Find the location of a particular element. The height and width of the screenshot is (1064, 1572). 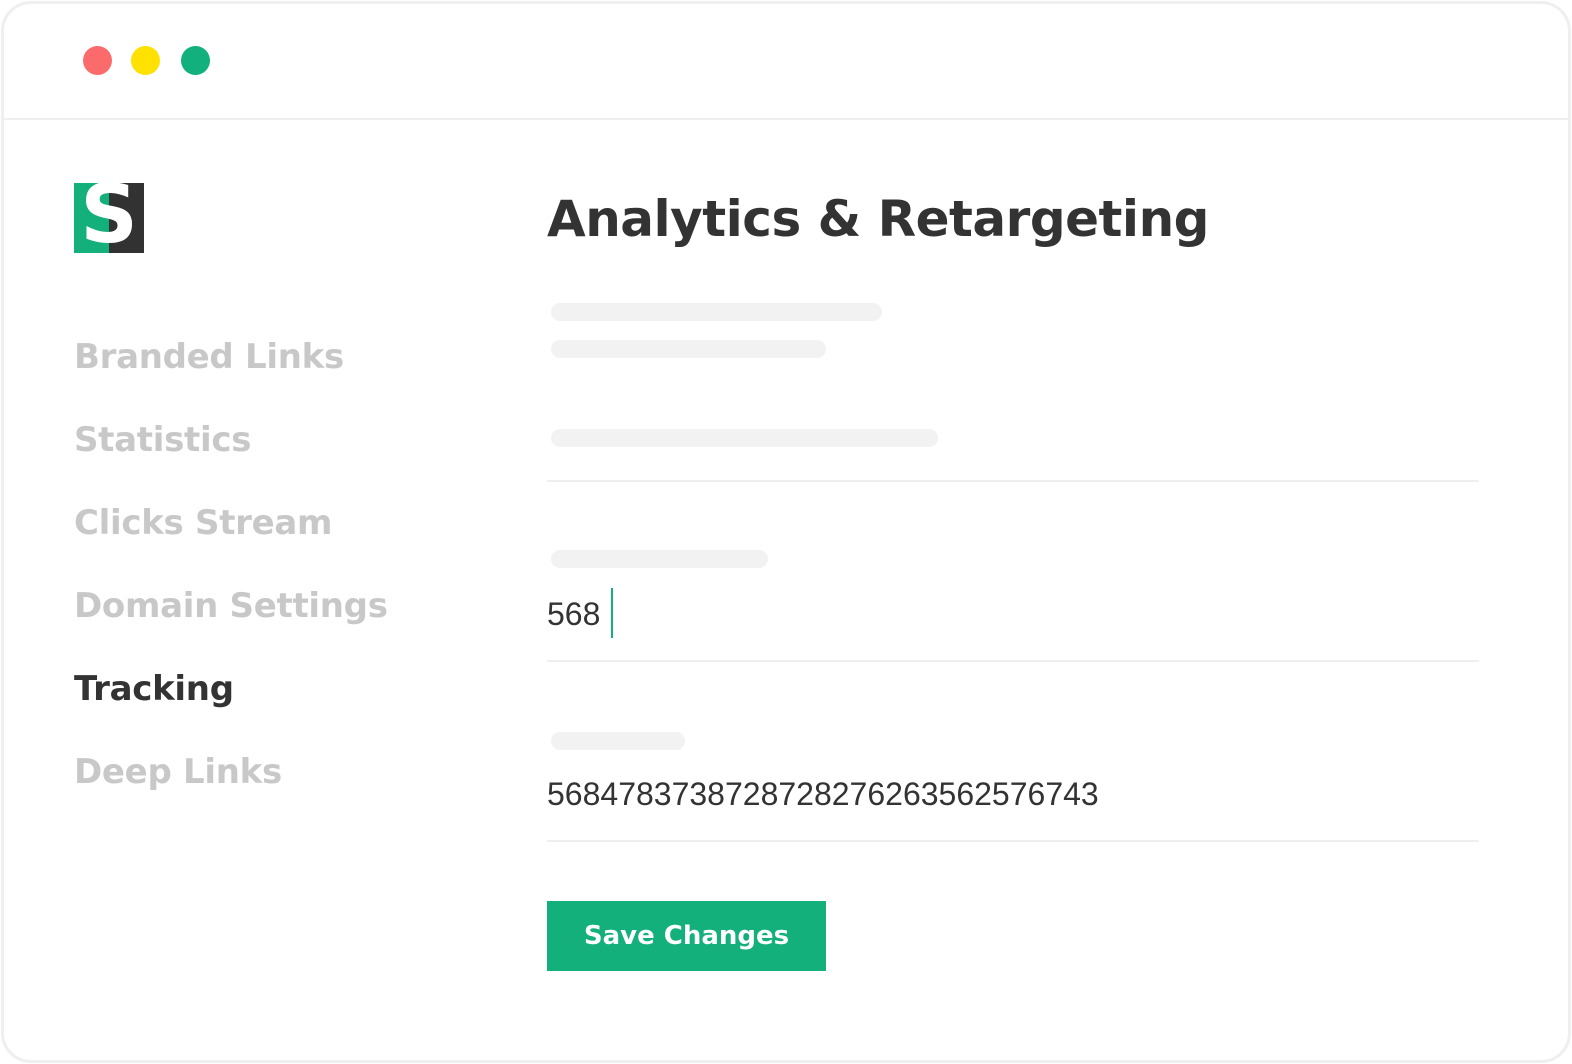

brand-logo: S is located at coordinates (109, 218).